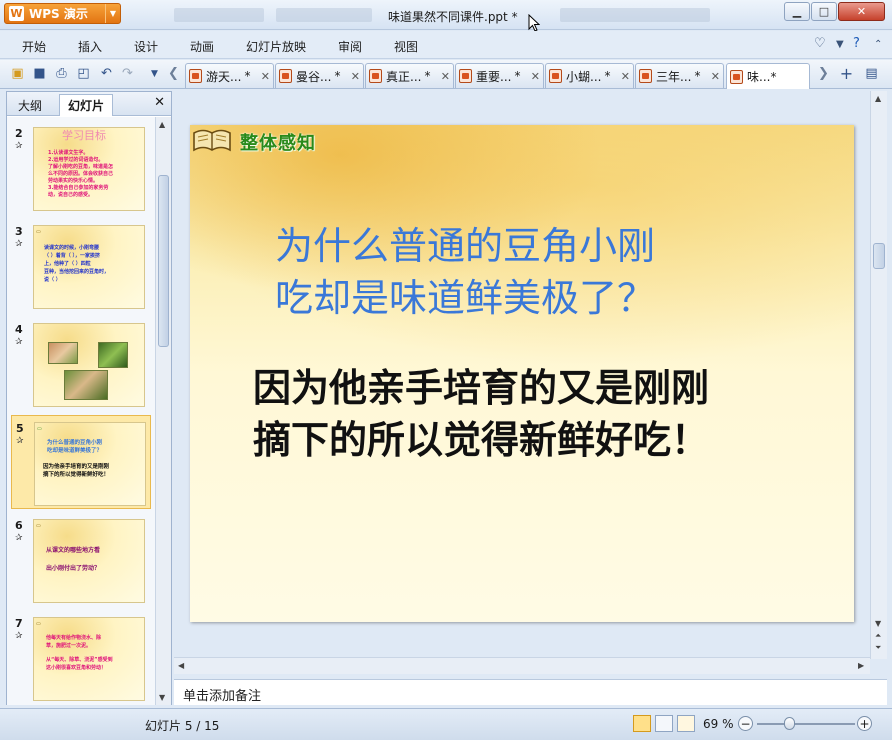  I want to click on save-icon: ■, so click(39, 73).